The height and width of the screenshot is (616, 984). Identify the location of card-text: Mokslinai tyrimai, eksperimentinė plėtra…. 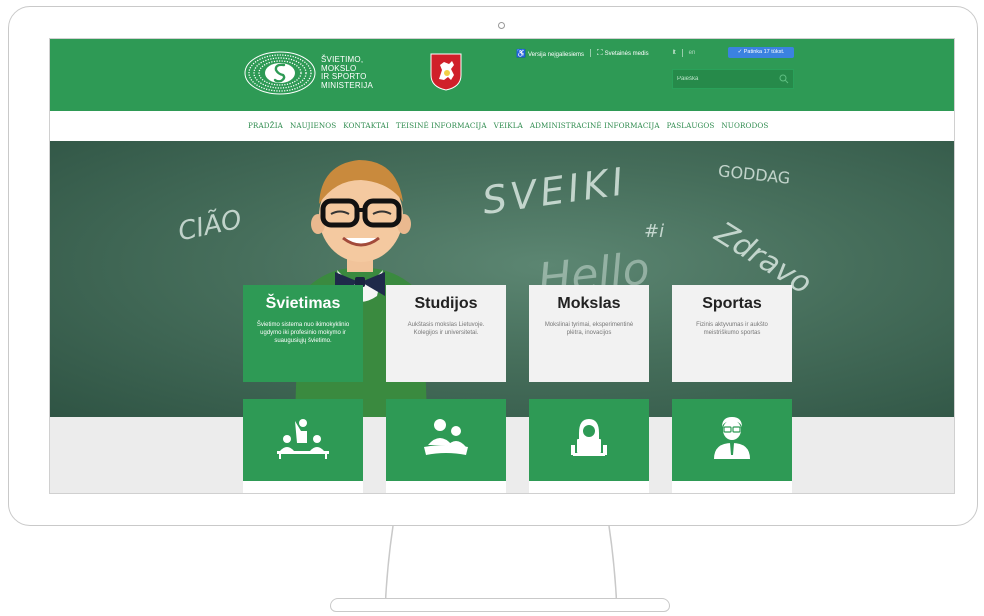
(589, 329).